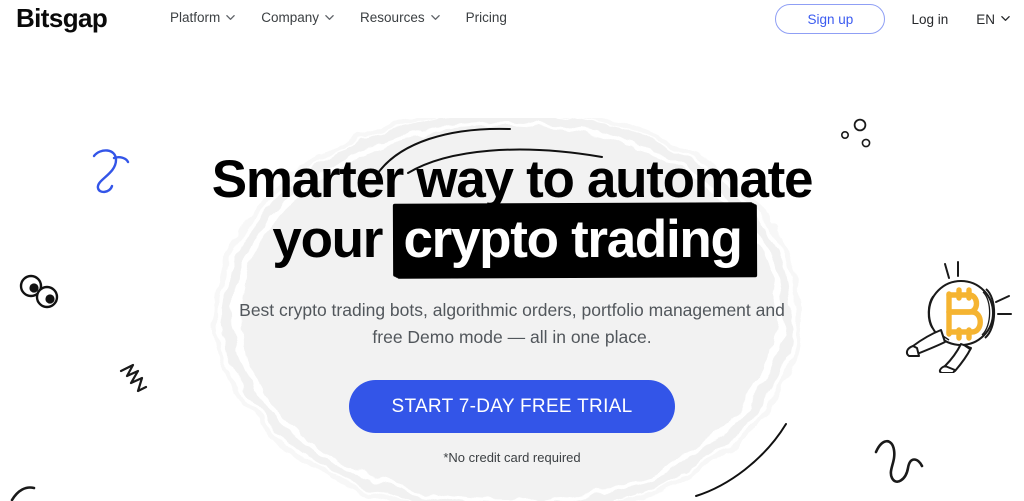 The height and width of the screenshot is (501, 1024). I want to click on headline-line-1: Smarter way to automate, so click(512, 179).